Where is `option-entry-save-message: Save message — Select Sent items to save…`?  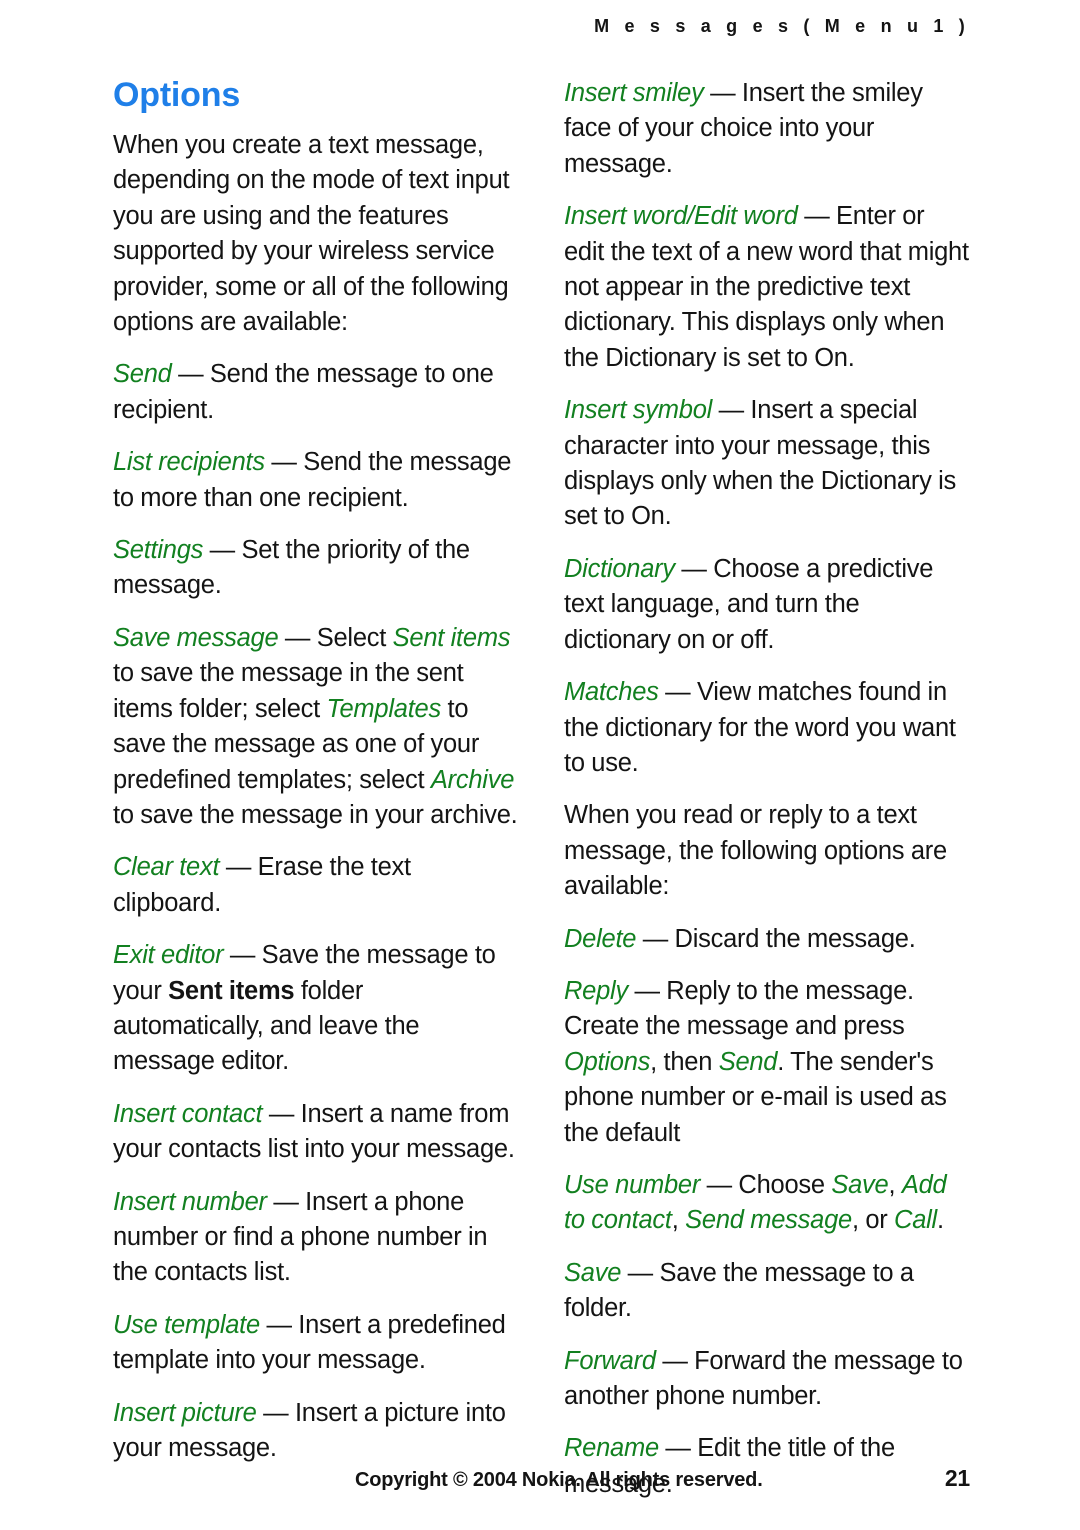 option-entry-save-message: Save message — Select Sent items to save… is located at coordinates (315, 727).